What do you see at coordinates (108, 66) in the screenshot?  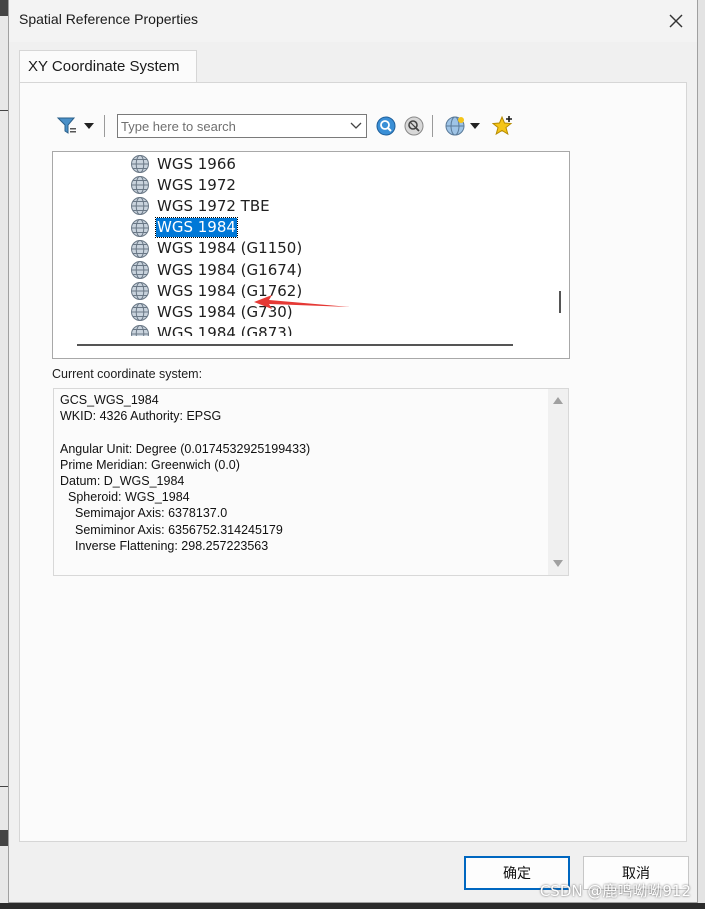 I see `tab-xy-coordinate-system: XY Coordinate System` at bounding box center [108, 66].